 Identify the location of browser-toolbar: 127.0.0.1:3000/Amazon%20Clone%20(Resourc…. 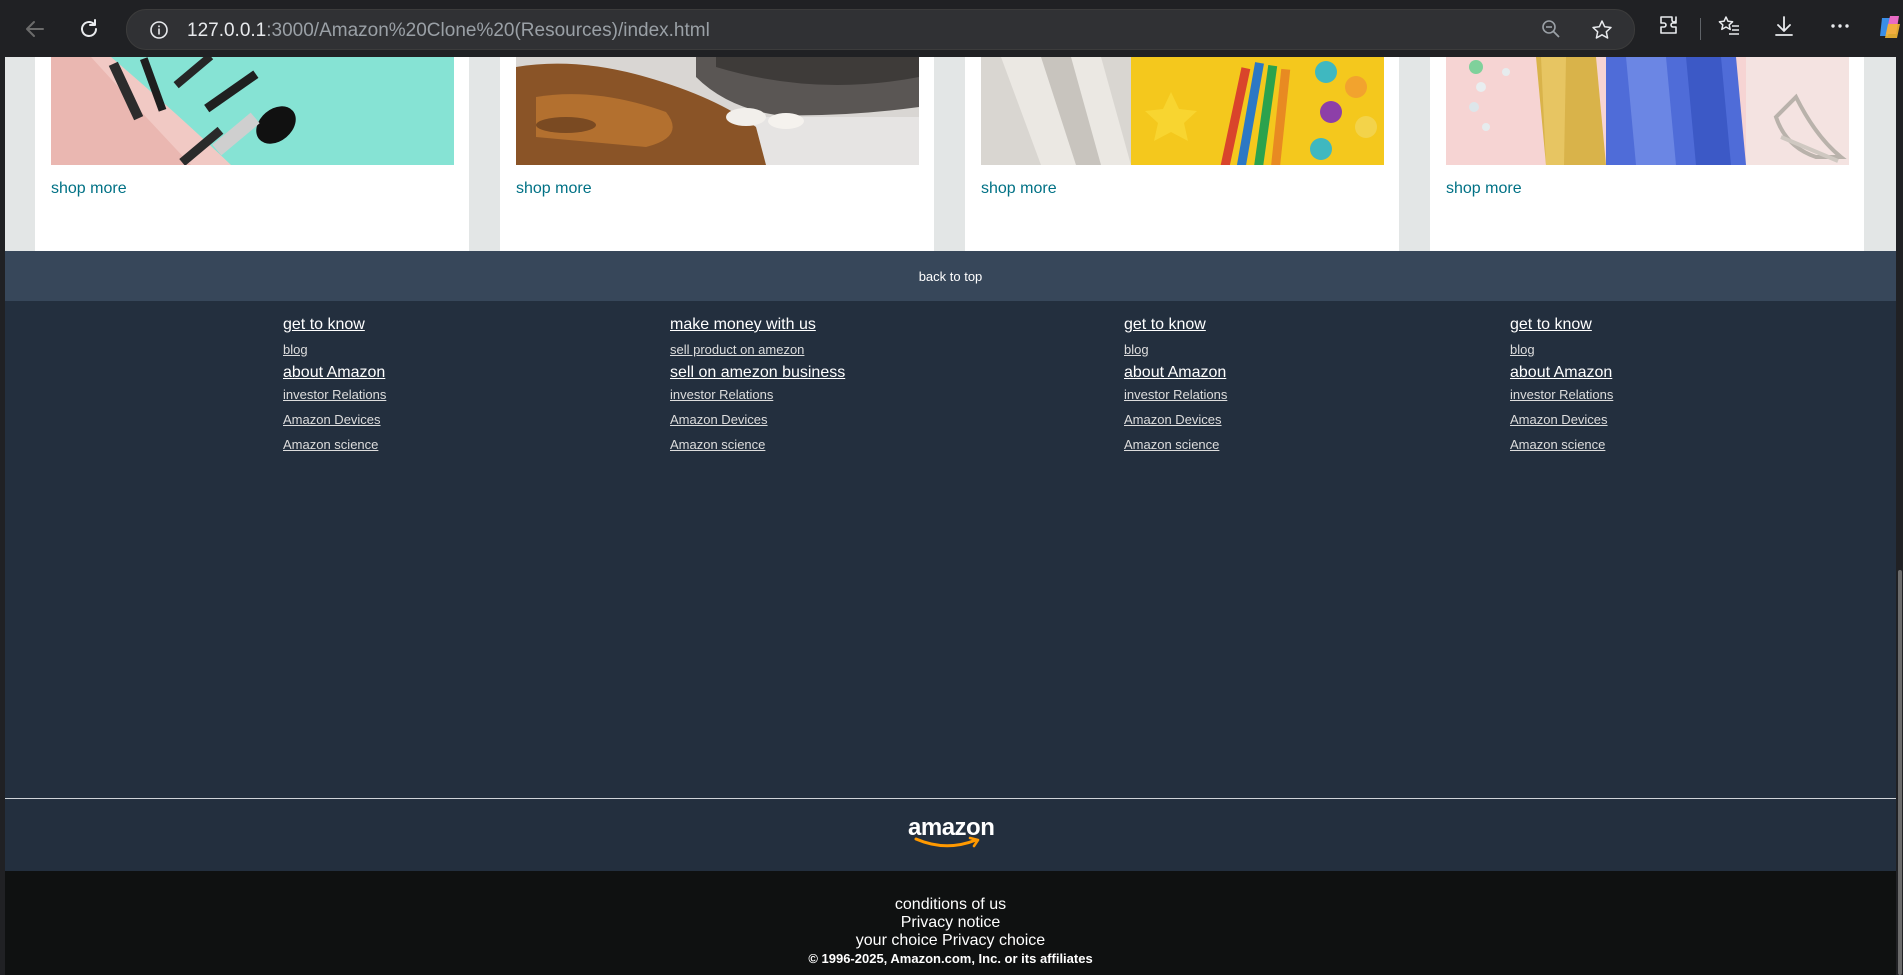
(951, 28).